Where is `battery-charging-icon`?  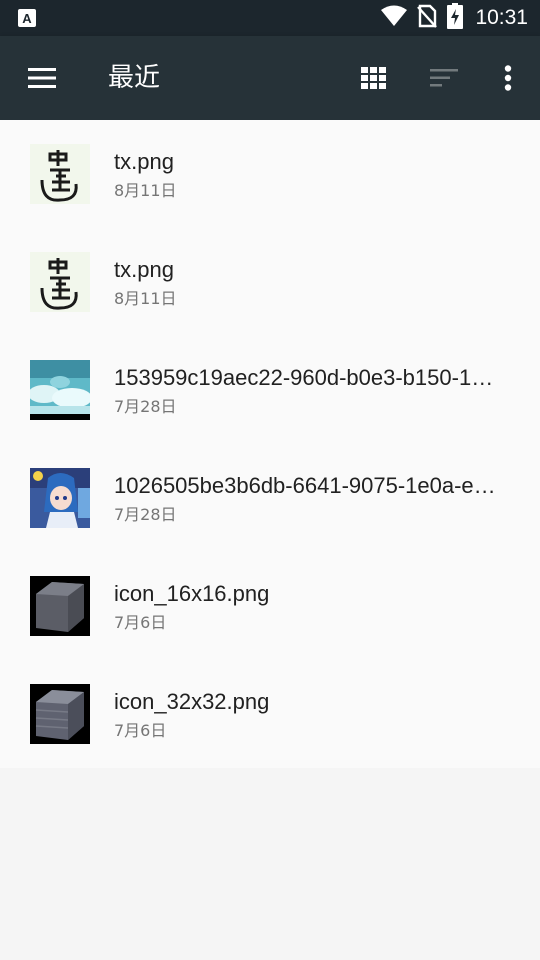 battery-charging-icon is located at coordinates (455, 18).